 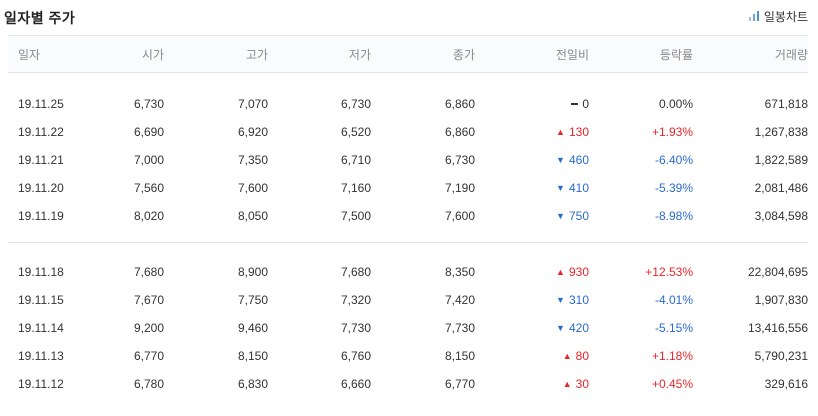 I want to click on cell-open: 7,680, so click(x=148, y=272).